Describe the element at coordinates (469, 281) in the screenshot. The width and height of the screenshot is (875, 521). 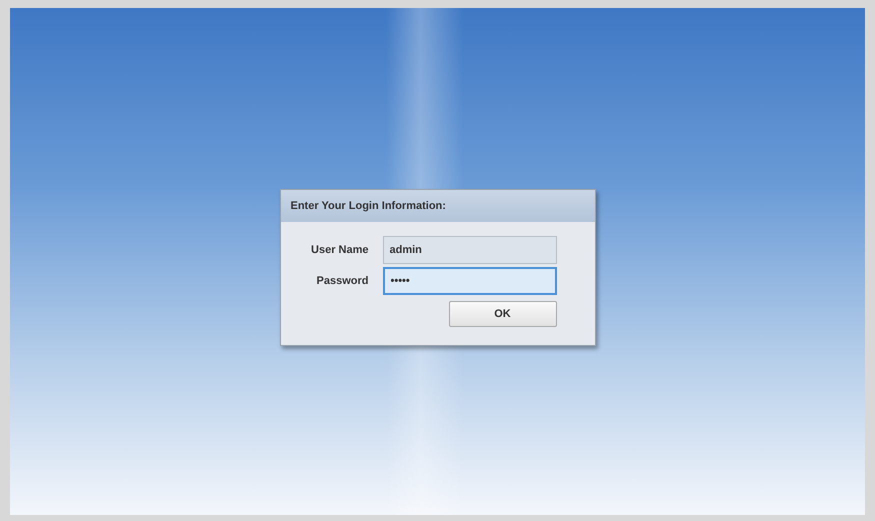
I see `input-field: •••••` at that location.